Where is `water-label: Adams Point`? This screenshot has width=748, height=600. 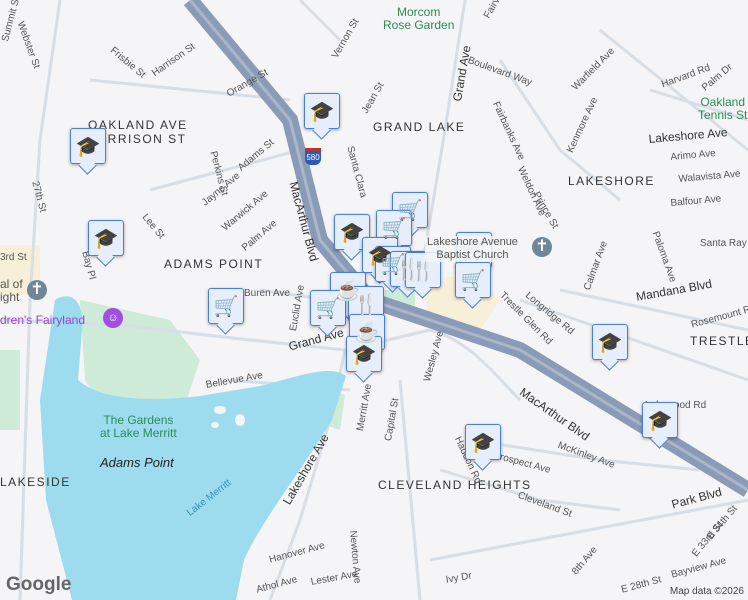
water-label: Adams Point is located at coordinates (137, 462).